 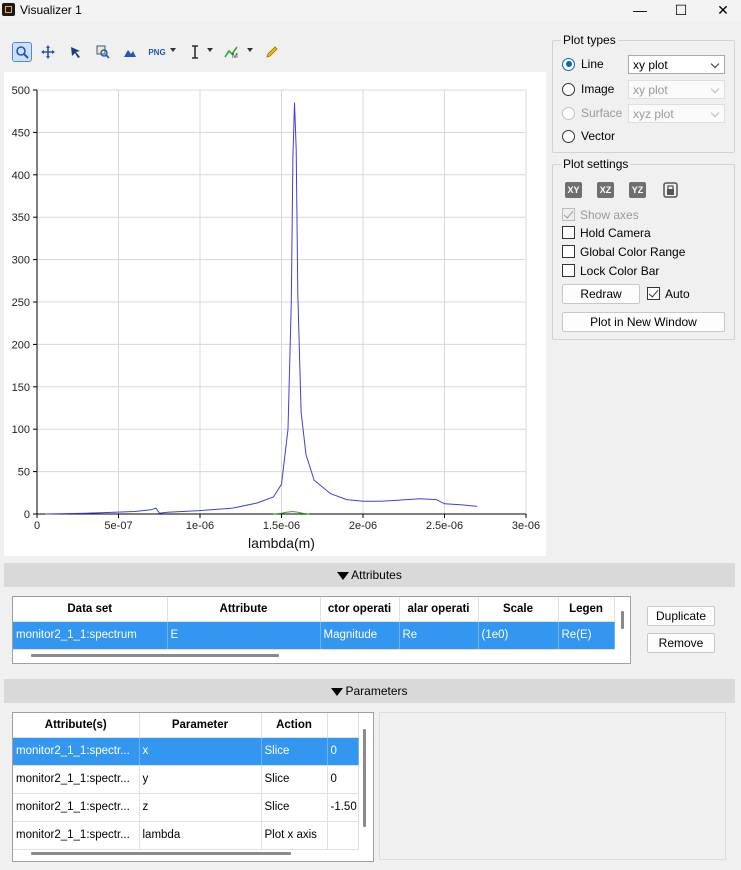 What do you see at coordinates (343, 835) in the screenshot?
I see `table-cell` at bounding box center [343, 835].